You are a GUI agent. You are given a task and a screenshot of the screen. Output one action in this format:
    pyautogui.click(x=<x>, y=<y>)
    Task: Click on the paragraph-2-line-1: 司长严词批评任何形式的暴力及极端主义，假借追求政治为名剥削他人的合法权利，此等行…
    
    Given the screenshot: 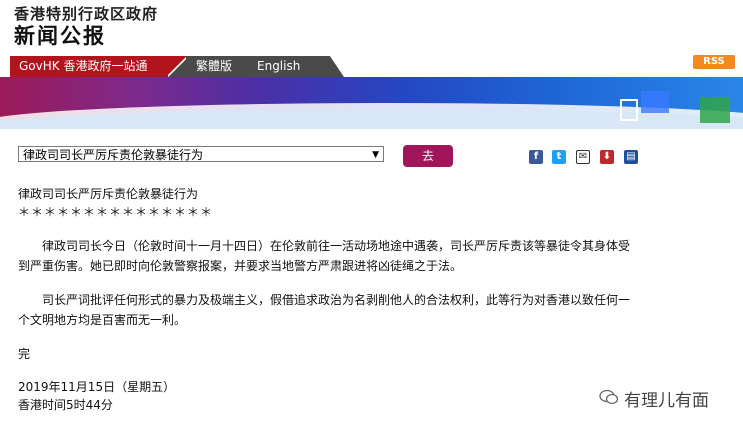 What is the action you would take?
    pyautogui.click(x=324, y=300)
    